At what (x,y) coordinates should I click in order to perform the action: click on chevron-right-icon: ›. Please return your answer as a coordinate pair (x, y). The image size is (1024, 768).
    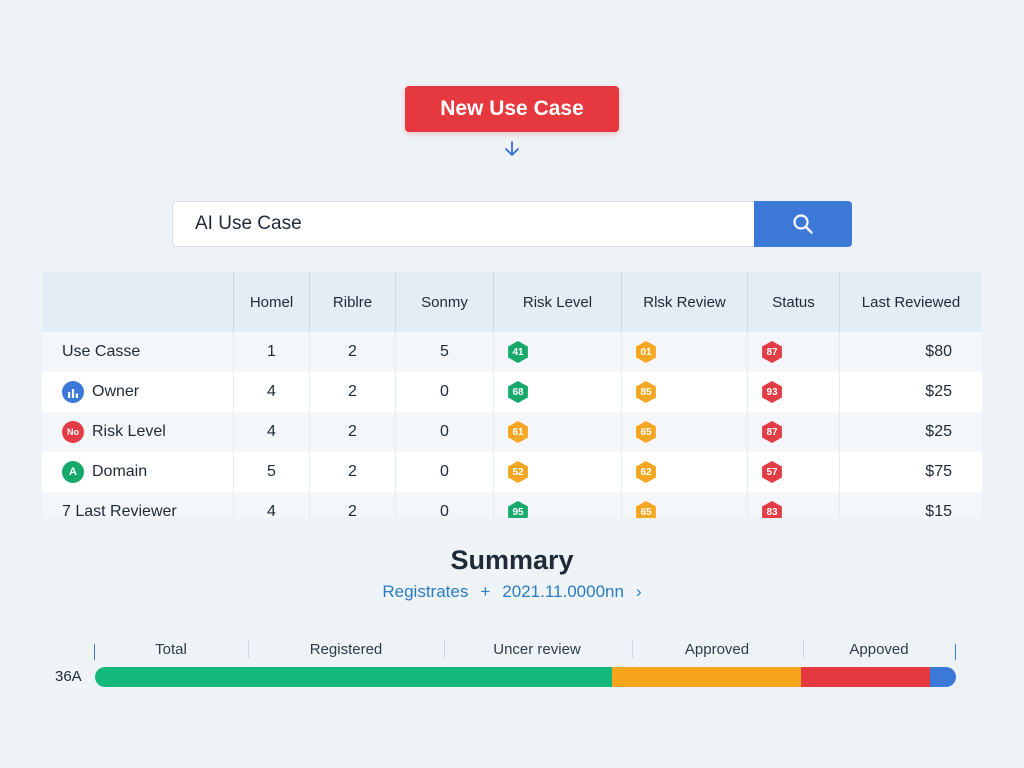
    Looking at the image, I should click on (638, 591).